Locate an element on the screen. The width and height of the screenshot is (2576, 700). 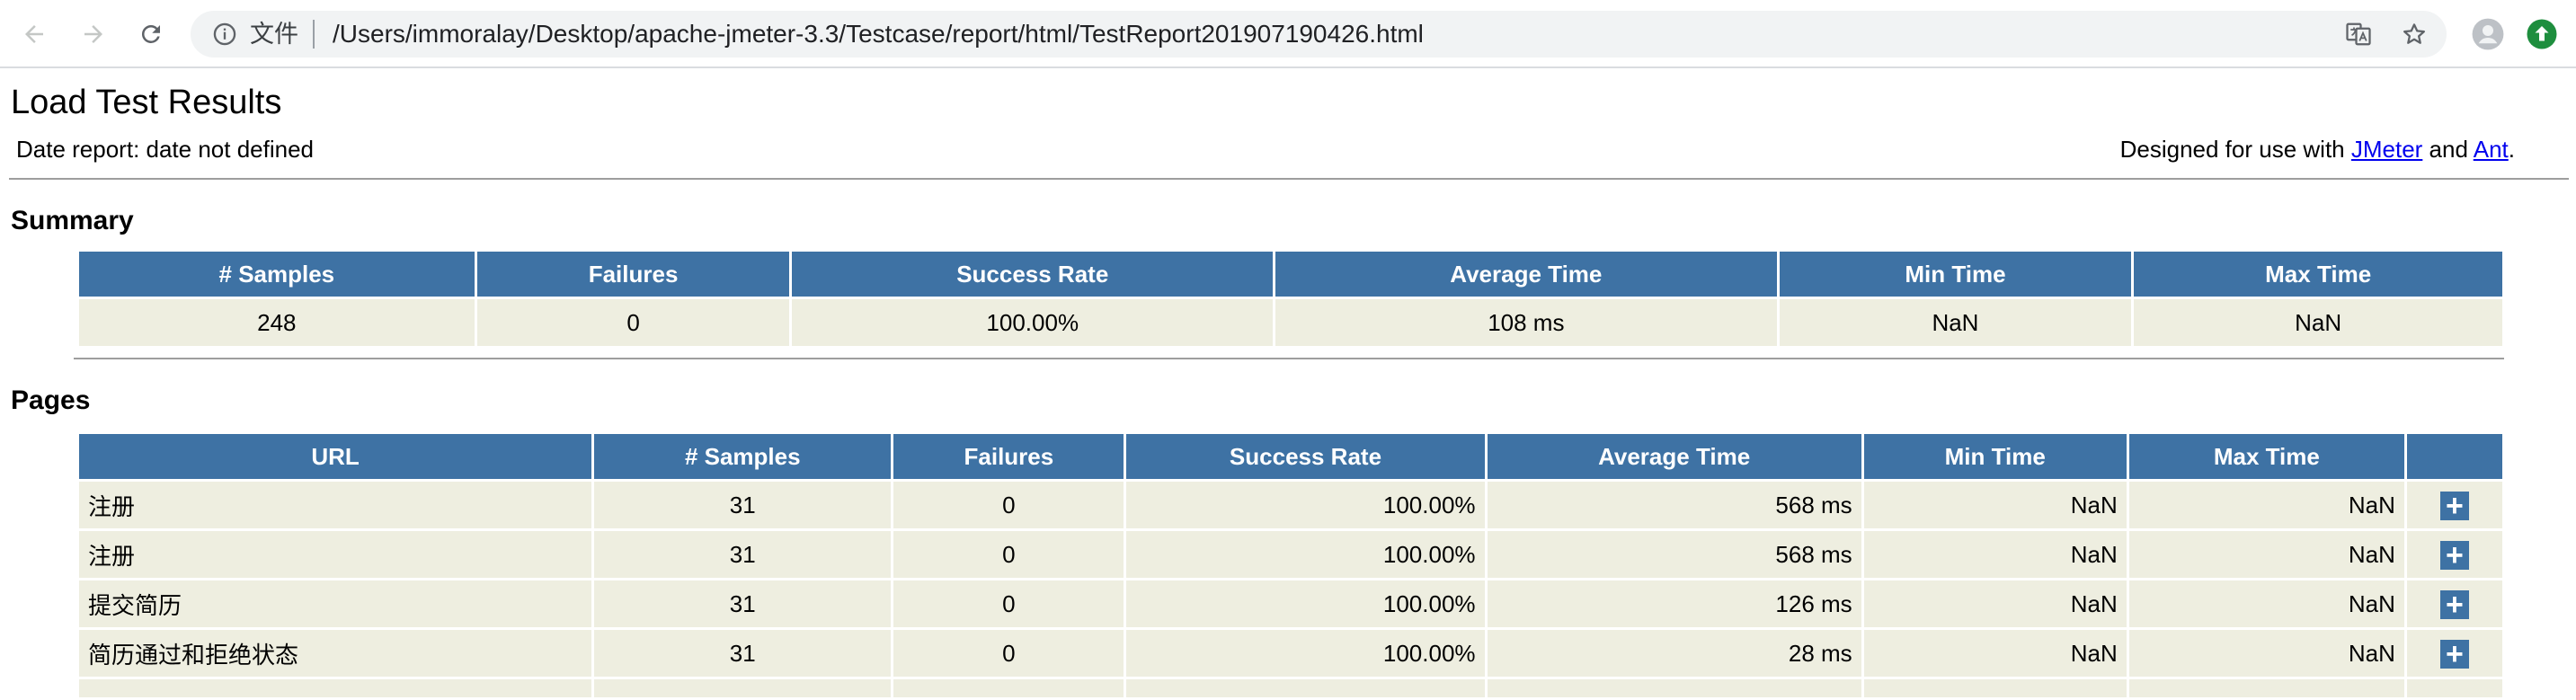
pages-col-min-time: Min Time is located at coordinates (1995, 456).